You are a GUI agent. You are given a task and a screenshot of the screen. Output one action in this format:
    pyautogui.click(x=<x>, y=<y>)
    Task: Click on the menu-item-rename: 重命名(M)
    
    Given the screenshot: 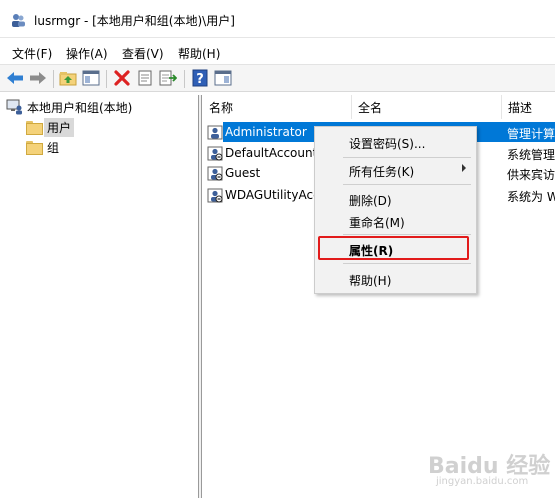 What is the action you would take?
    pyautogui.click(x=395, y=221)
    